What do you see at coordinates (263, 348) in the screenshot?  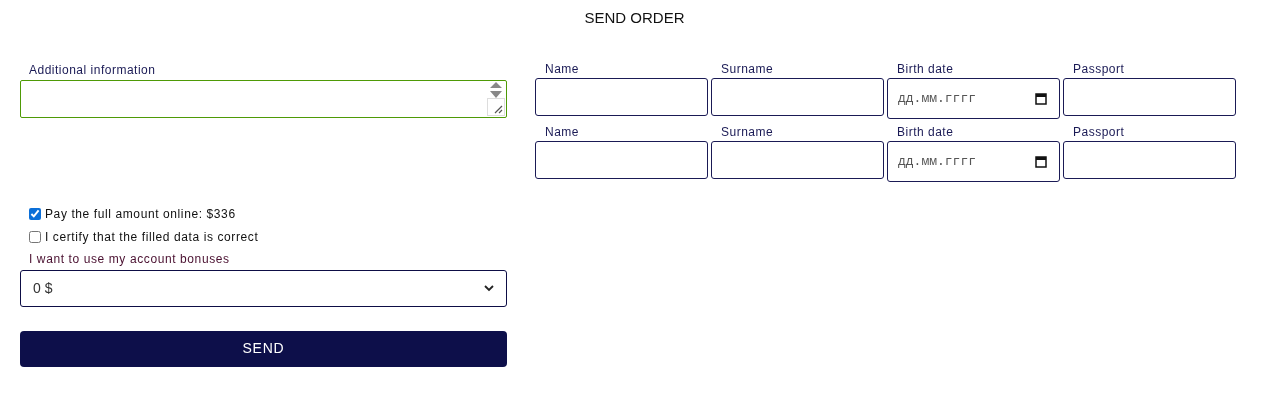 I see `send-button: SEND` at bounding box center [263, 348].